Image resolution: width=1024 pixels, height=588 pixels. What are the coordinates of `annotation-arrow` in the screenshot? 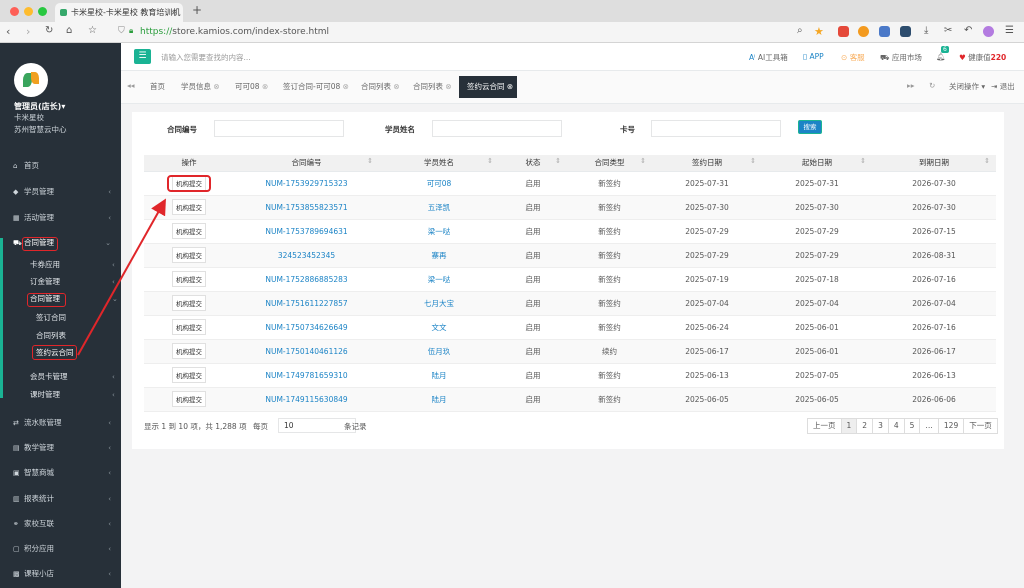 It's located at (121, 277).